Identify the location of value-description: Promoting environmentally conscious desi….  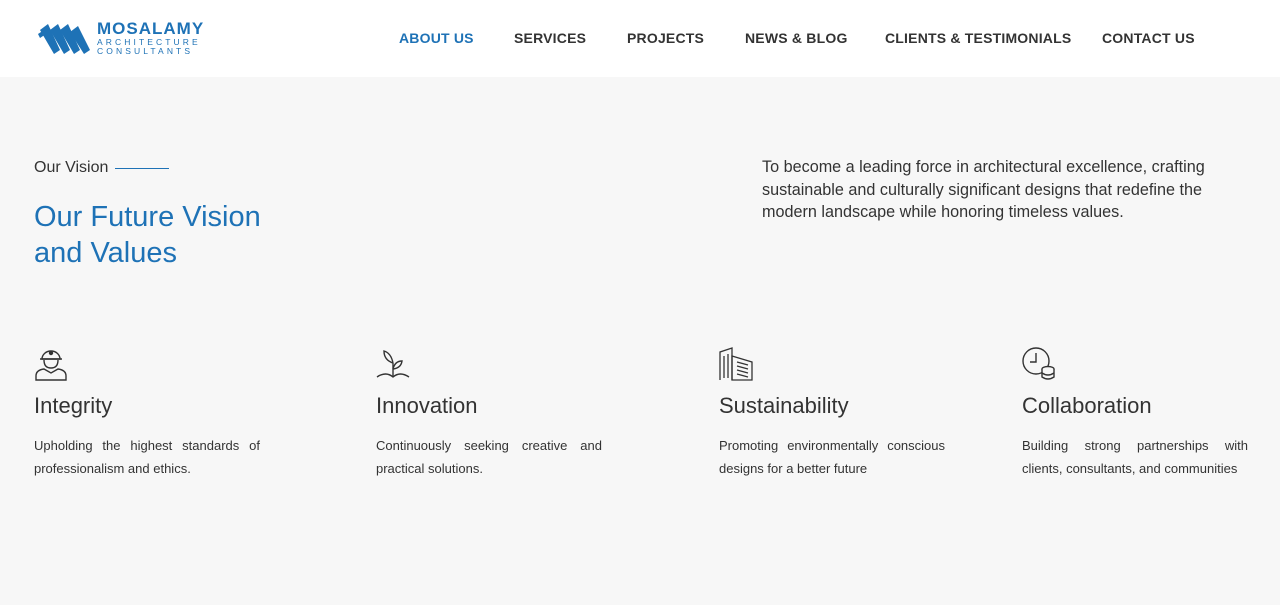
(832, 457).